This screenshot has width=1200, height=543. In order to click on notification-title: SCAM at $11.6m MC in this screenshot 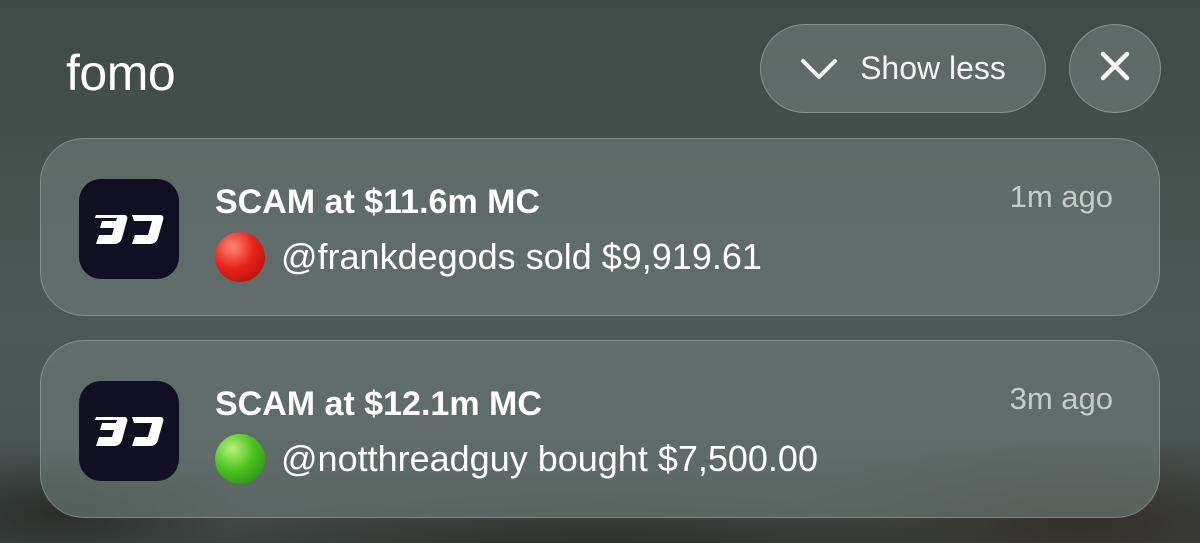, I will do `click(377, 202)`.